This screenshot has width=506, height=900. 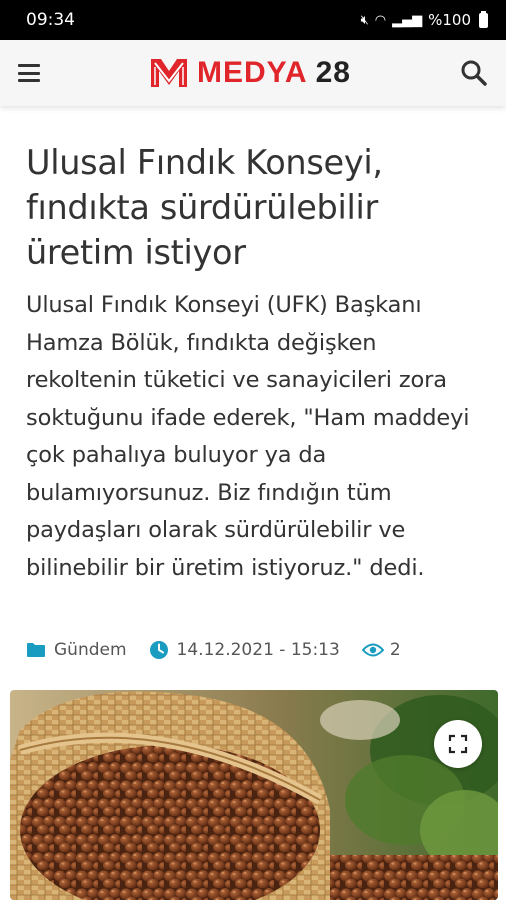 I want to click on category-link: Gündem, so click(x=76, y=650).